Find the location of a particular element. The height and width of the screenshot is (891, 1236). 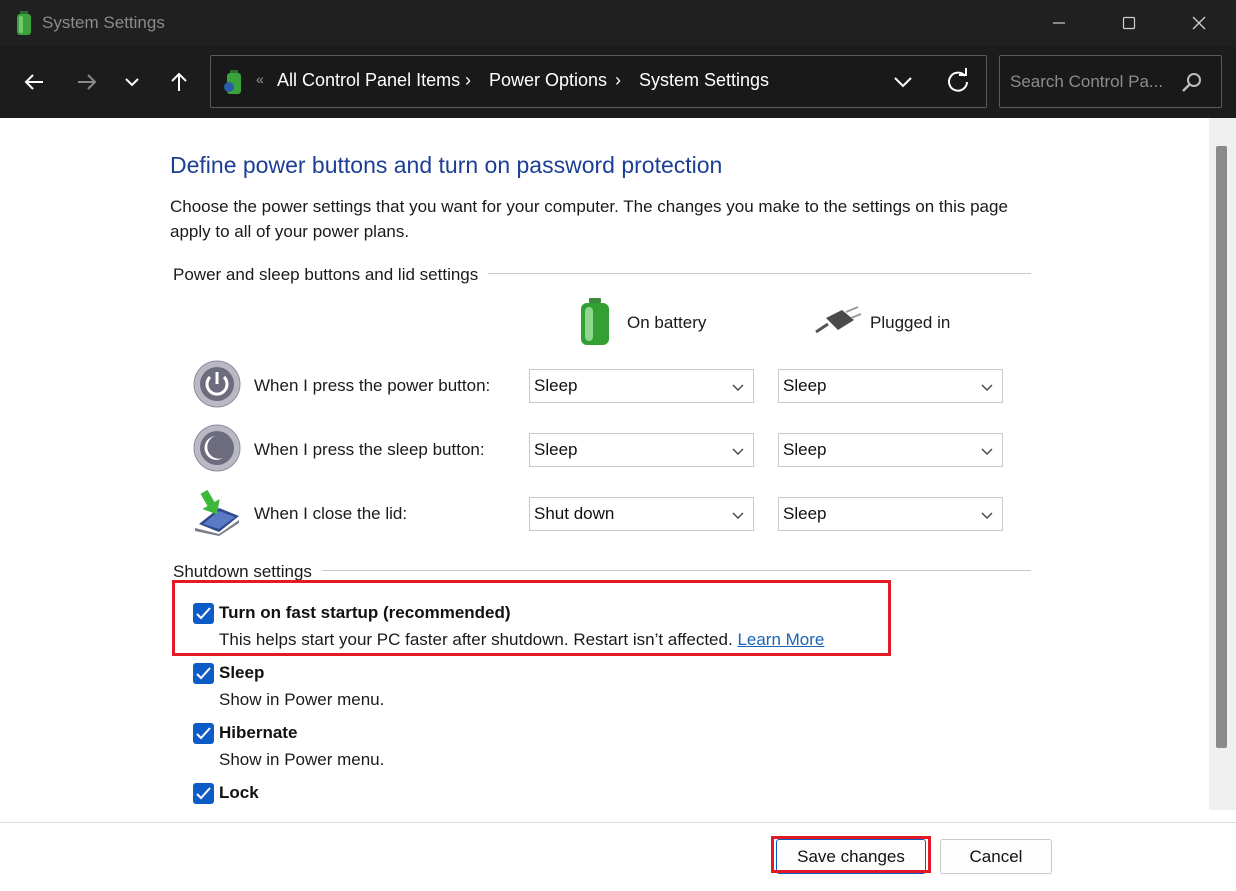

close-icon is located at coordinates (1199, 23).